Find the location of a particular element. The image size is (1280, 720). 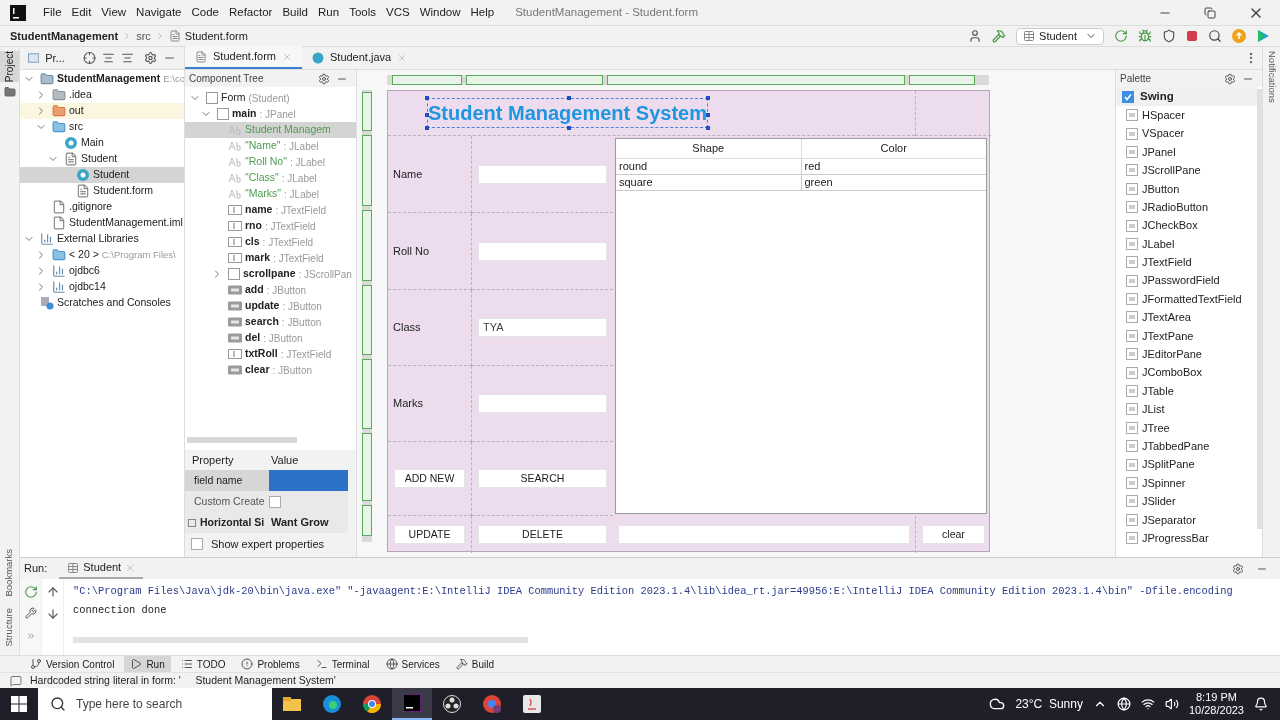

tool-window-button: Terminal is located at coordinates (342, 664).